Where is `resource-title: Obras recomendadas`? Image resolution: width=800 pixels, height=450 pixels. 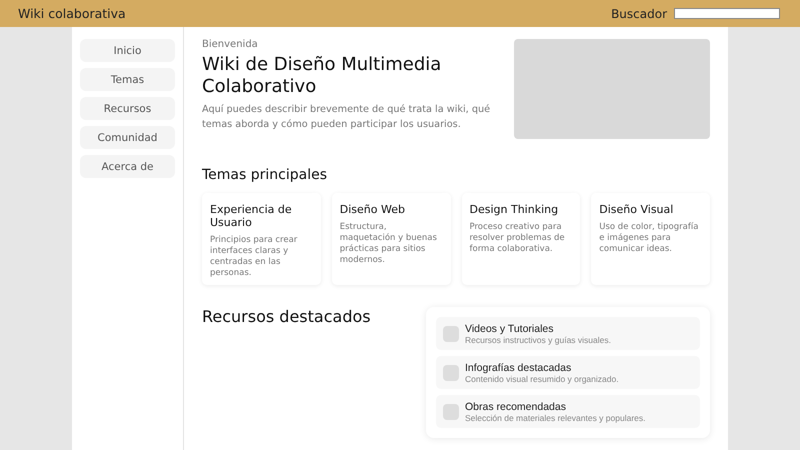
resource-title: Obras recomendadas is located at coordinates (516, 406).